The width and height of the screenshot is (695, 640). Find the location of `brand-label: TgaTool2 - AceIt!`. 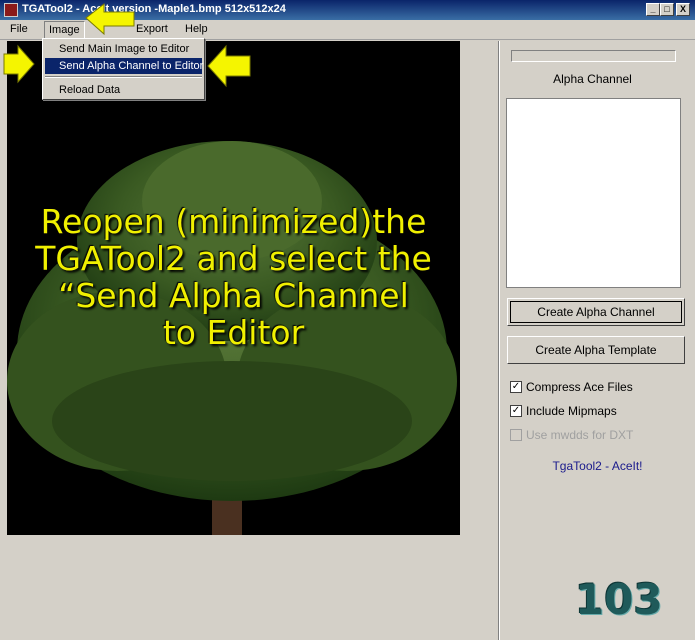

brand-label: TgaTool2 - AceIt! is located at coordinates (597, 466).